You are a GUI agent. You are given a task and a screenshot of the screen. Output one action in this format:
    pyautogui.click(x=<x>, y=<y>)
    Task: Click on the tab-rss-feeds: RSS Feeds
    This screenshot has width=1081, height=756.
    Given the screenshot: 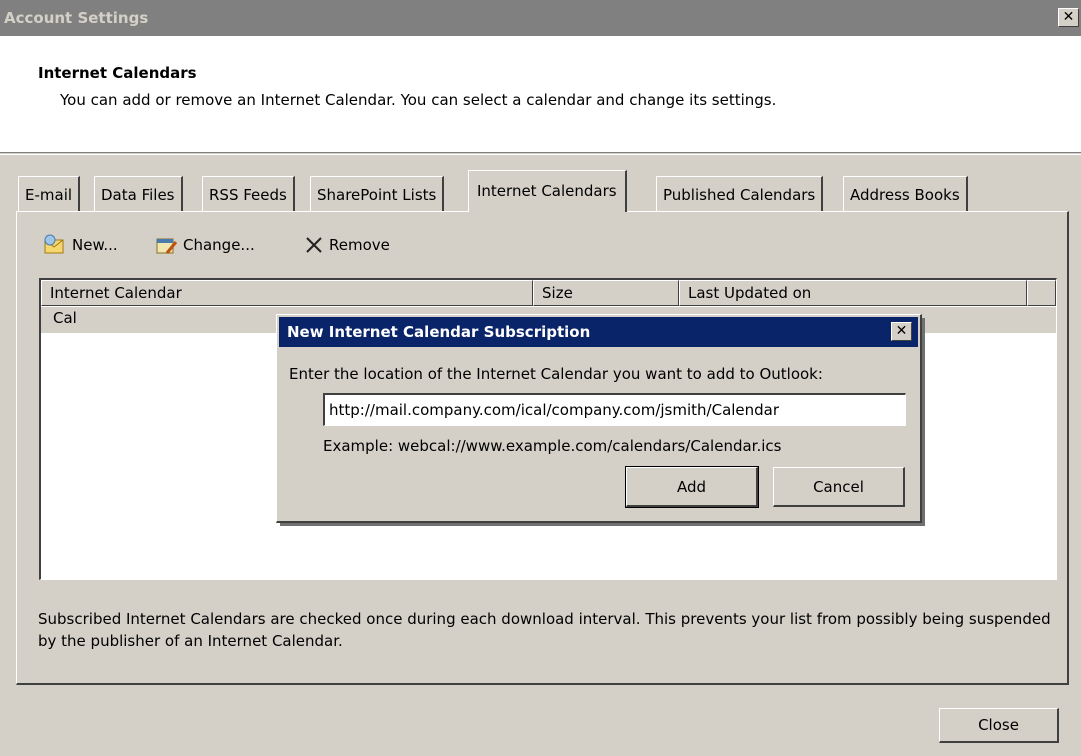 What is the action you would take?
    pyautogui.click(x=248, y=193)
    